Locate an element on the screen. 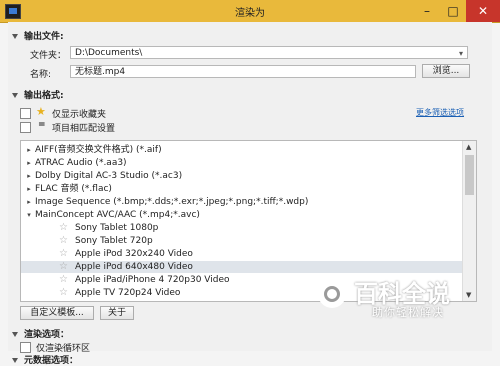 This screenshot has height=366, width=500. format-list-item: ▸ ATRAC Audio (*.aa3) is located at coordinates (241, 163).